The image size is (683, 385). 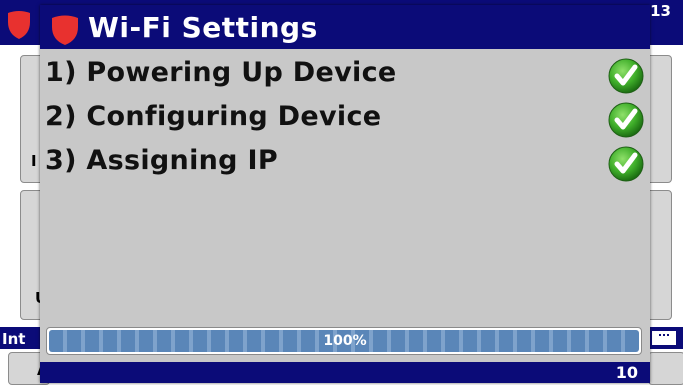 I want to click on footer-number: 10, so click(x=626, y=372).